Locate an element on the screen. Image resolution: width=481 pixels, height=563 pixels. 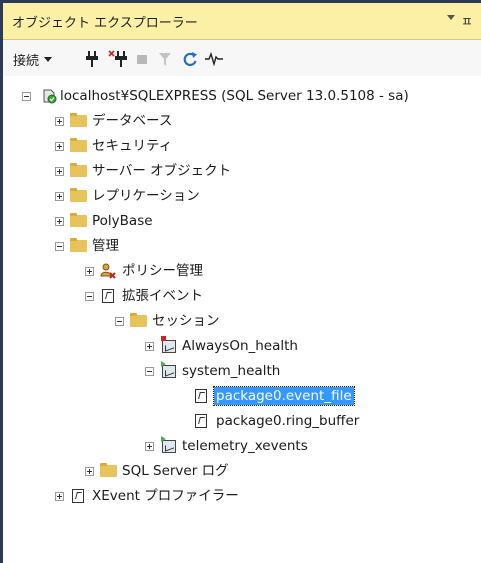
tree-item-label: package0.ring_buffer is located at coordinates (288, 421).